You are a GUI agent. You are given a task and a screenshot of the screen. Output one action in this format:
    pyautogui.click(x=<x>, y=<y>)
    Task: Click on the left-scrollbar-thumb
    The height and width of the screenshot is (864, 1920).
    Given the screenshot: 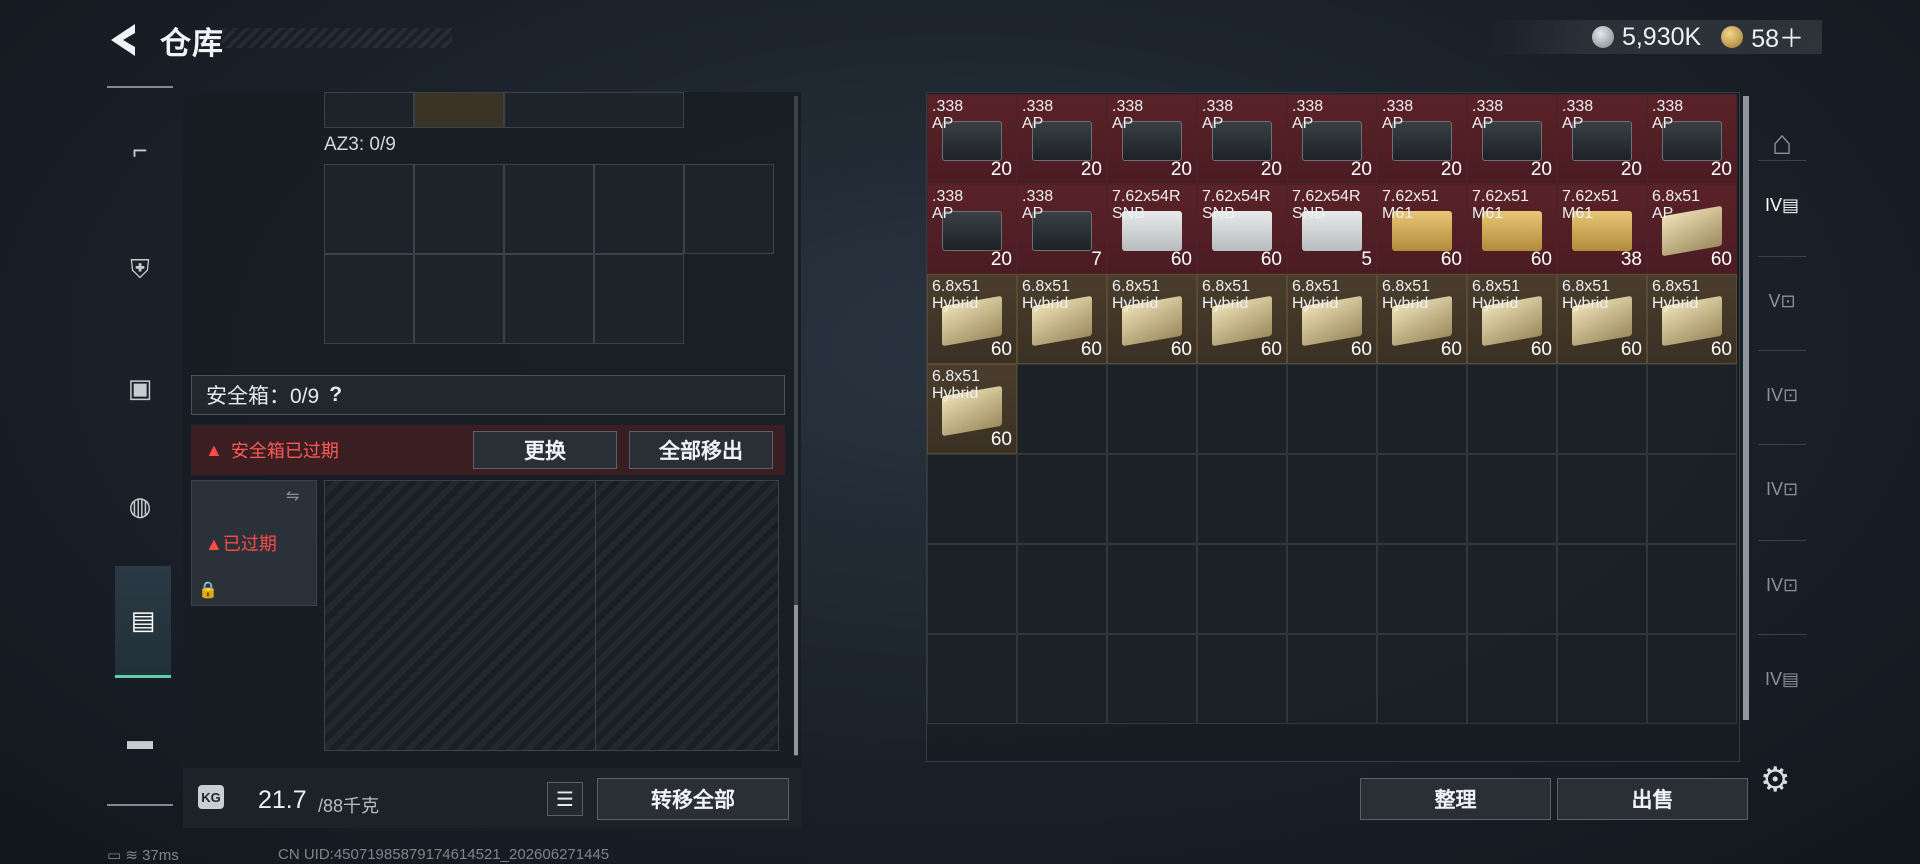 What is the action you would take?
    pyautogui.click(x=796, y=680)
    